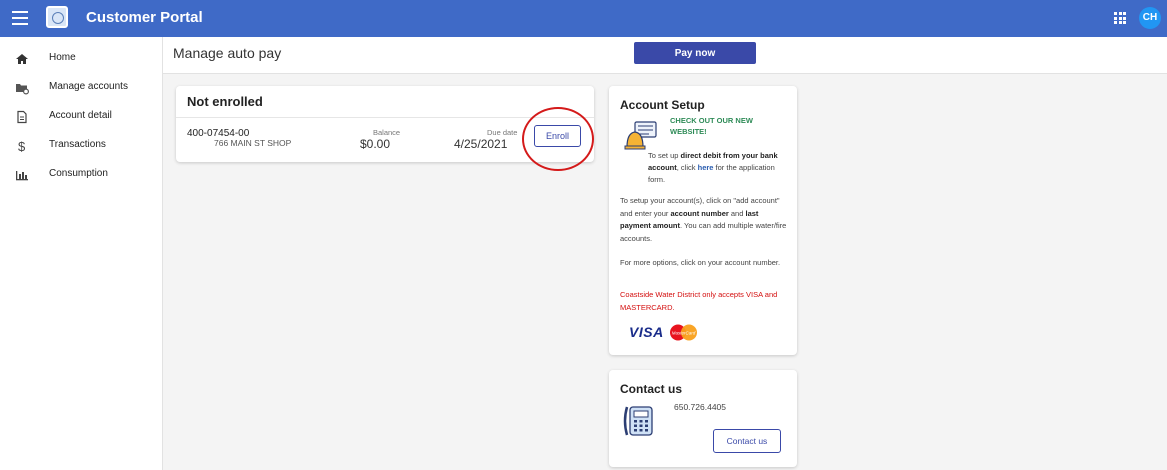 This screenshot has height=470, width=1167. I want to click on sidebar-item-label: Home, so click(62, 57).